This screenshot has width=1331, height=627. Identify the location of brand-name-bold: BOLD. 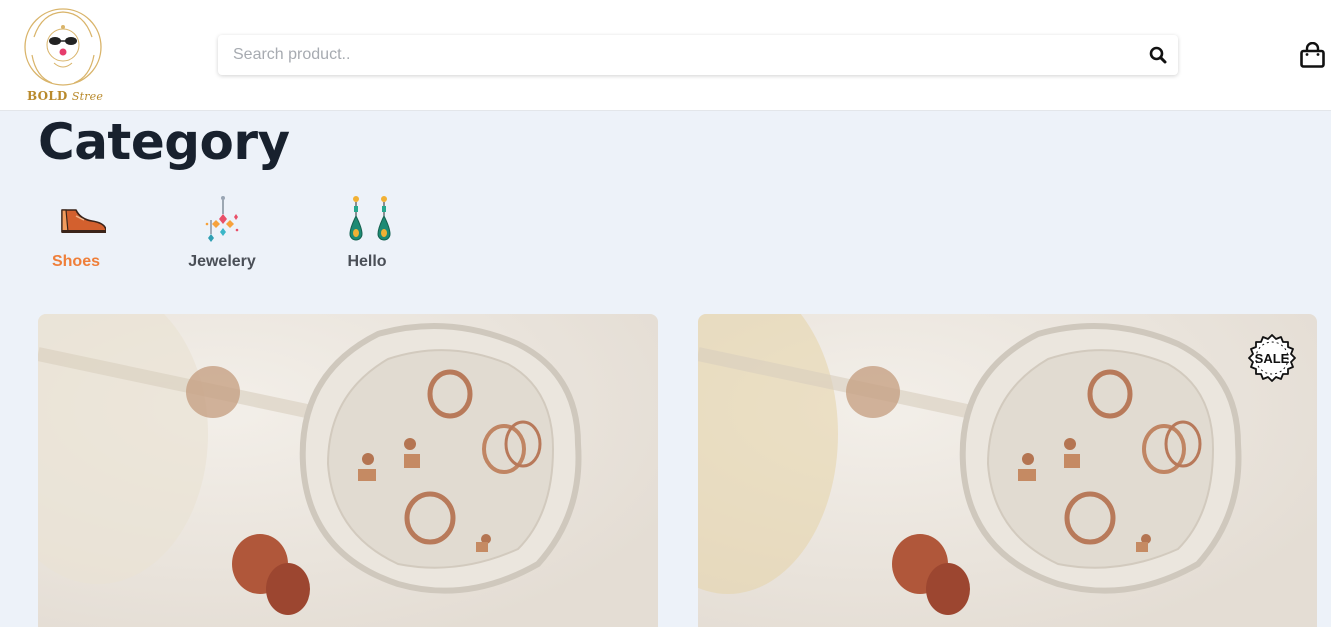
(47, 96).